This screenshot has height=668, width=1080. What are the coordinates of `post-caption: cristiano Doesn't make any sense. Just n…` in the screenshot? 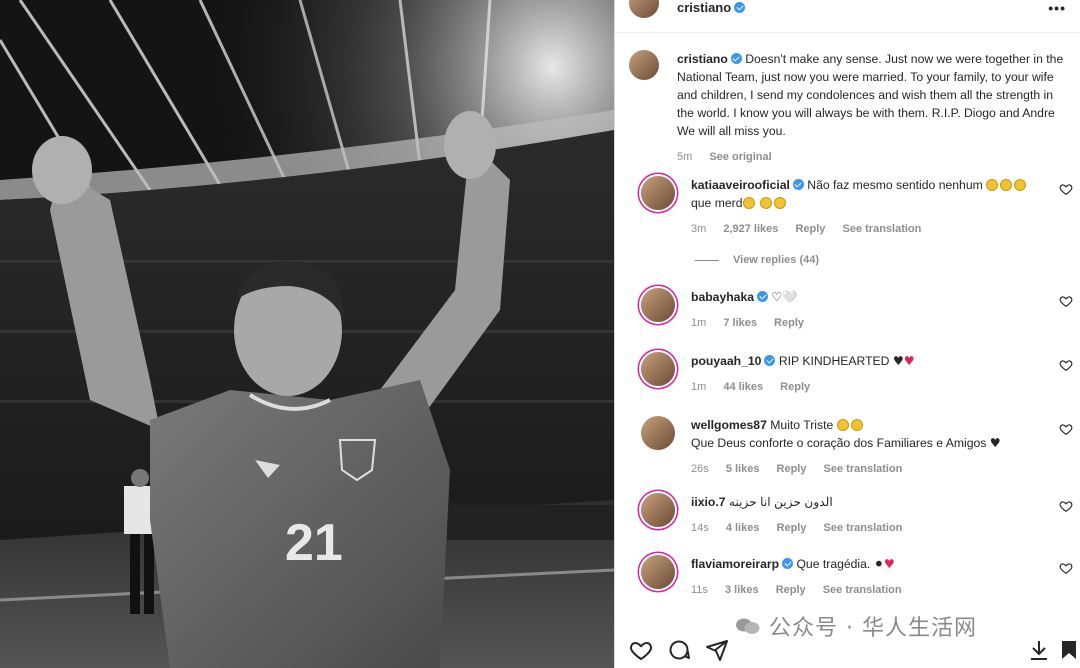 It's located at (849, 108).